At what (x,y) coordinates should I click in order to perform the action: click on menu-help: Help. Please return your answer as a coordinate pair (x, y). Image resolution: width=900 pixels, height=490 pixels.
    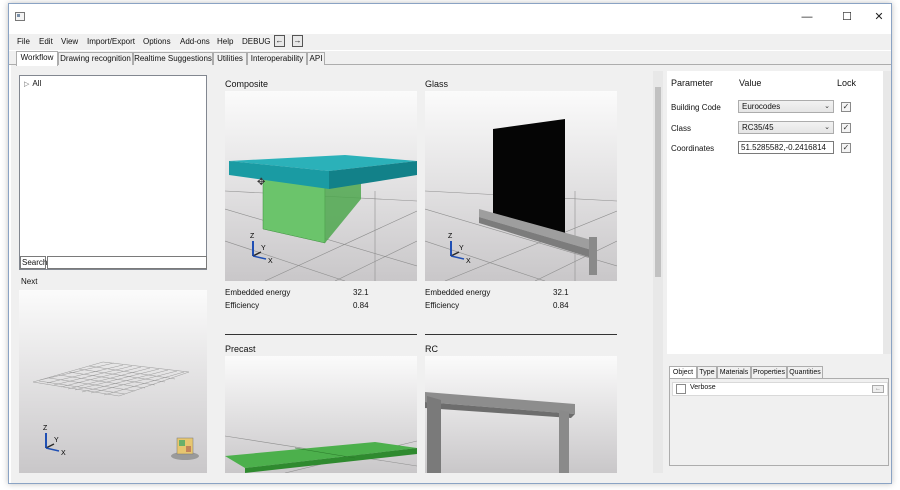
    Looking at the image, I should click on (225, 42).